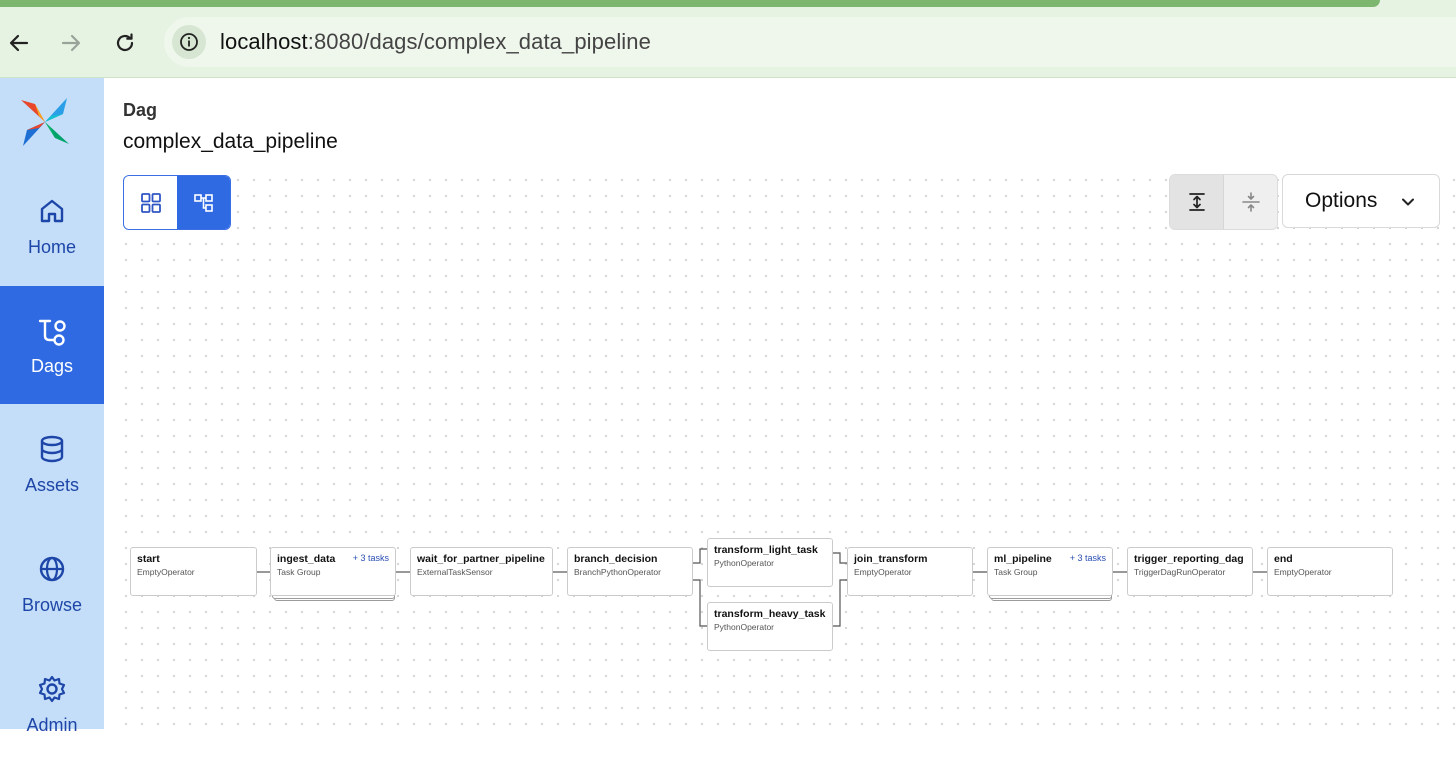  I want to click on task-name: transform_heavy_task, so click(770, 614).